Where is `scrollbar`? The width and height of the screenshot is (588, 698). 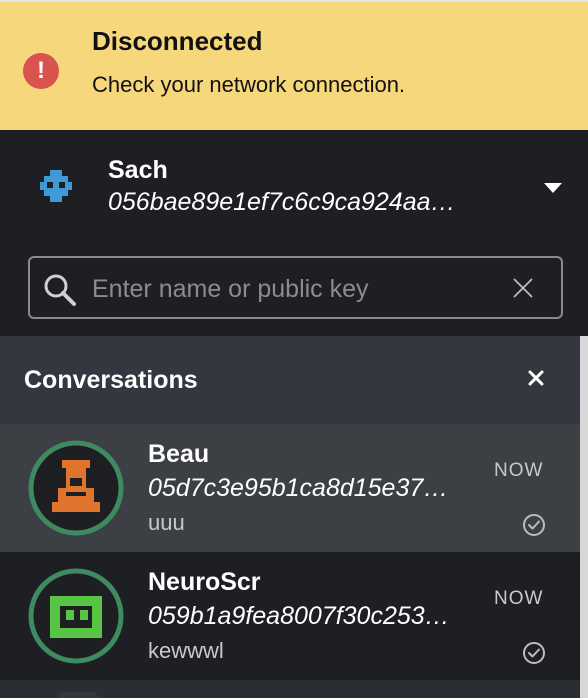 scrollbar is located at coordinates (584, 517).